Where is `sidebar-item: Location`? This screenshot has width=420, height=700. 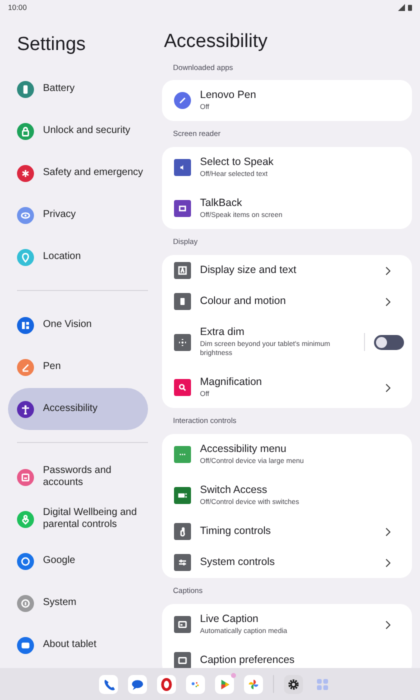
sidebar-item: Location is located at coordinates (78, 257).